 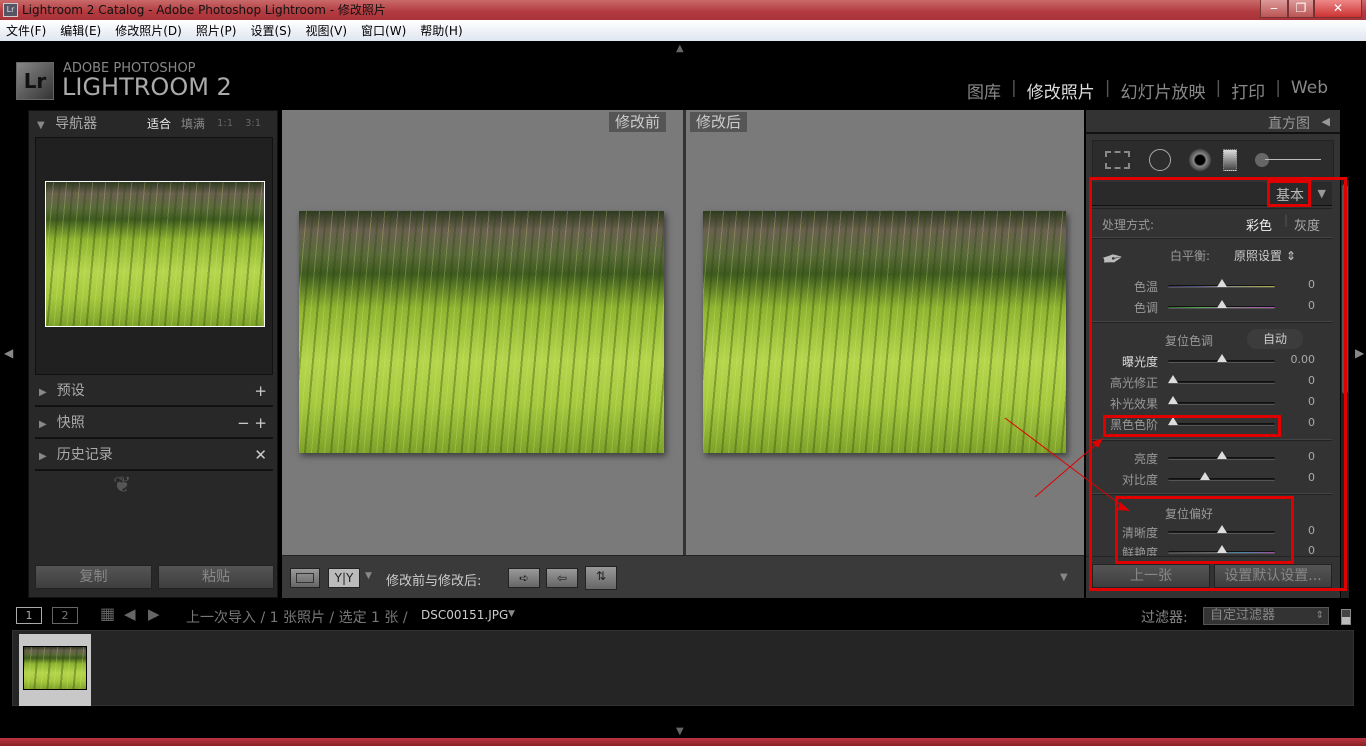 I want to click on filename: DSC00151.JPG, so click(x=464, y=615).